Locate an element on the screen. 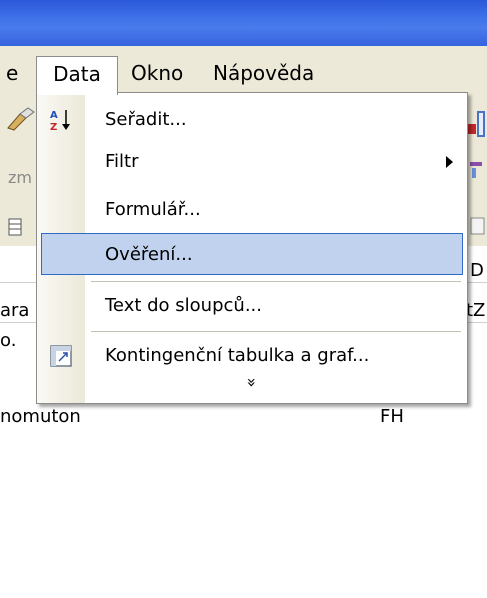 The width and height of the screenshot is (487, 598). sheet-fragment: ara is located at coordinates (15, 310).